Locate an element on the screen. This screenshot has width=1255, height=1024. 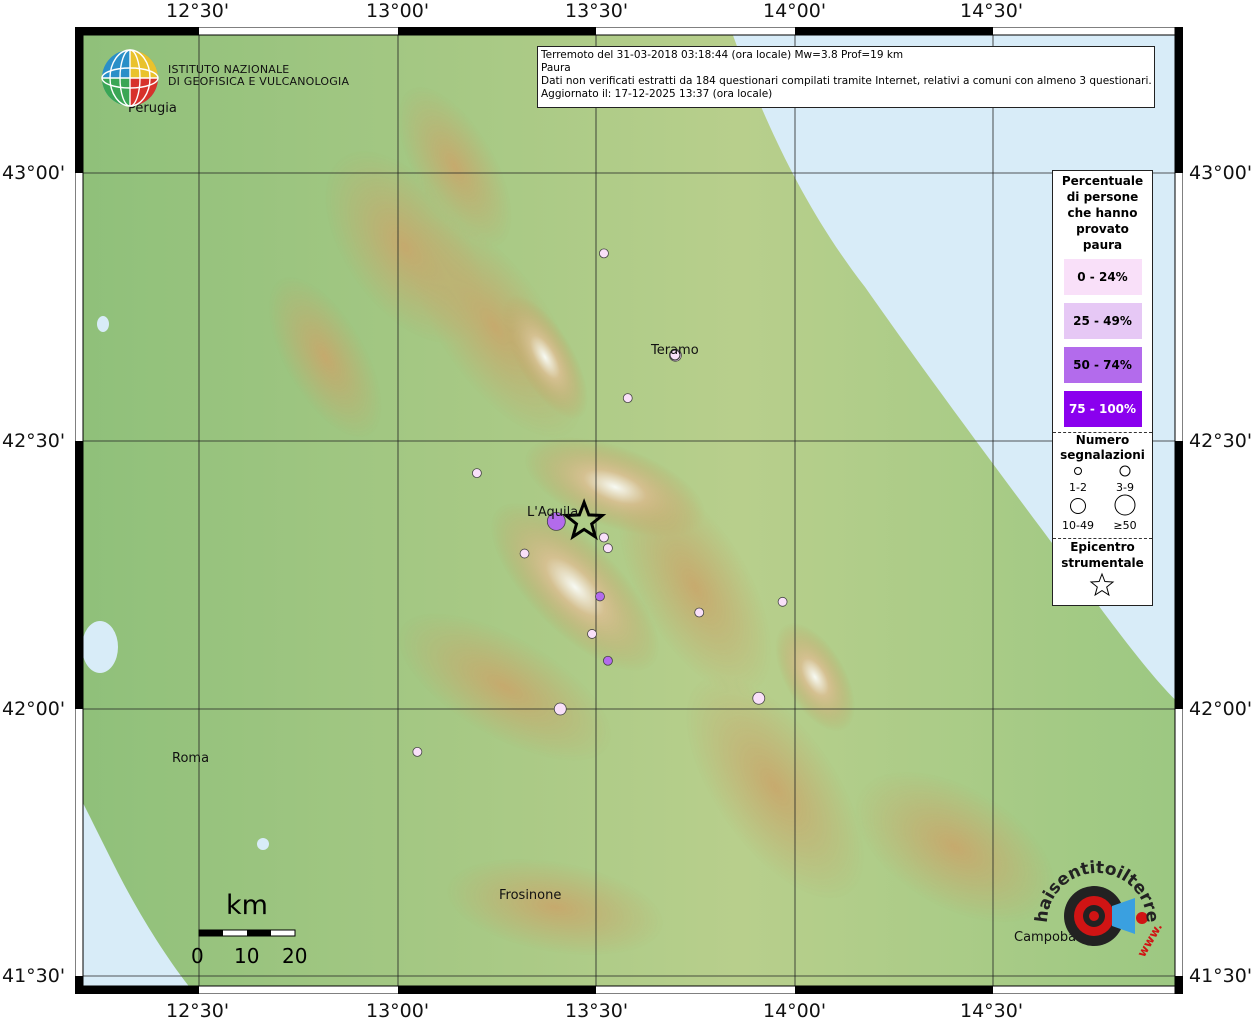
legend-title-line: provato is located at coordinates (1102, 229).